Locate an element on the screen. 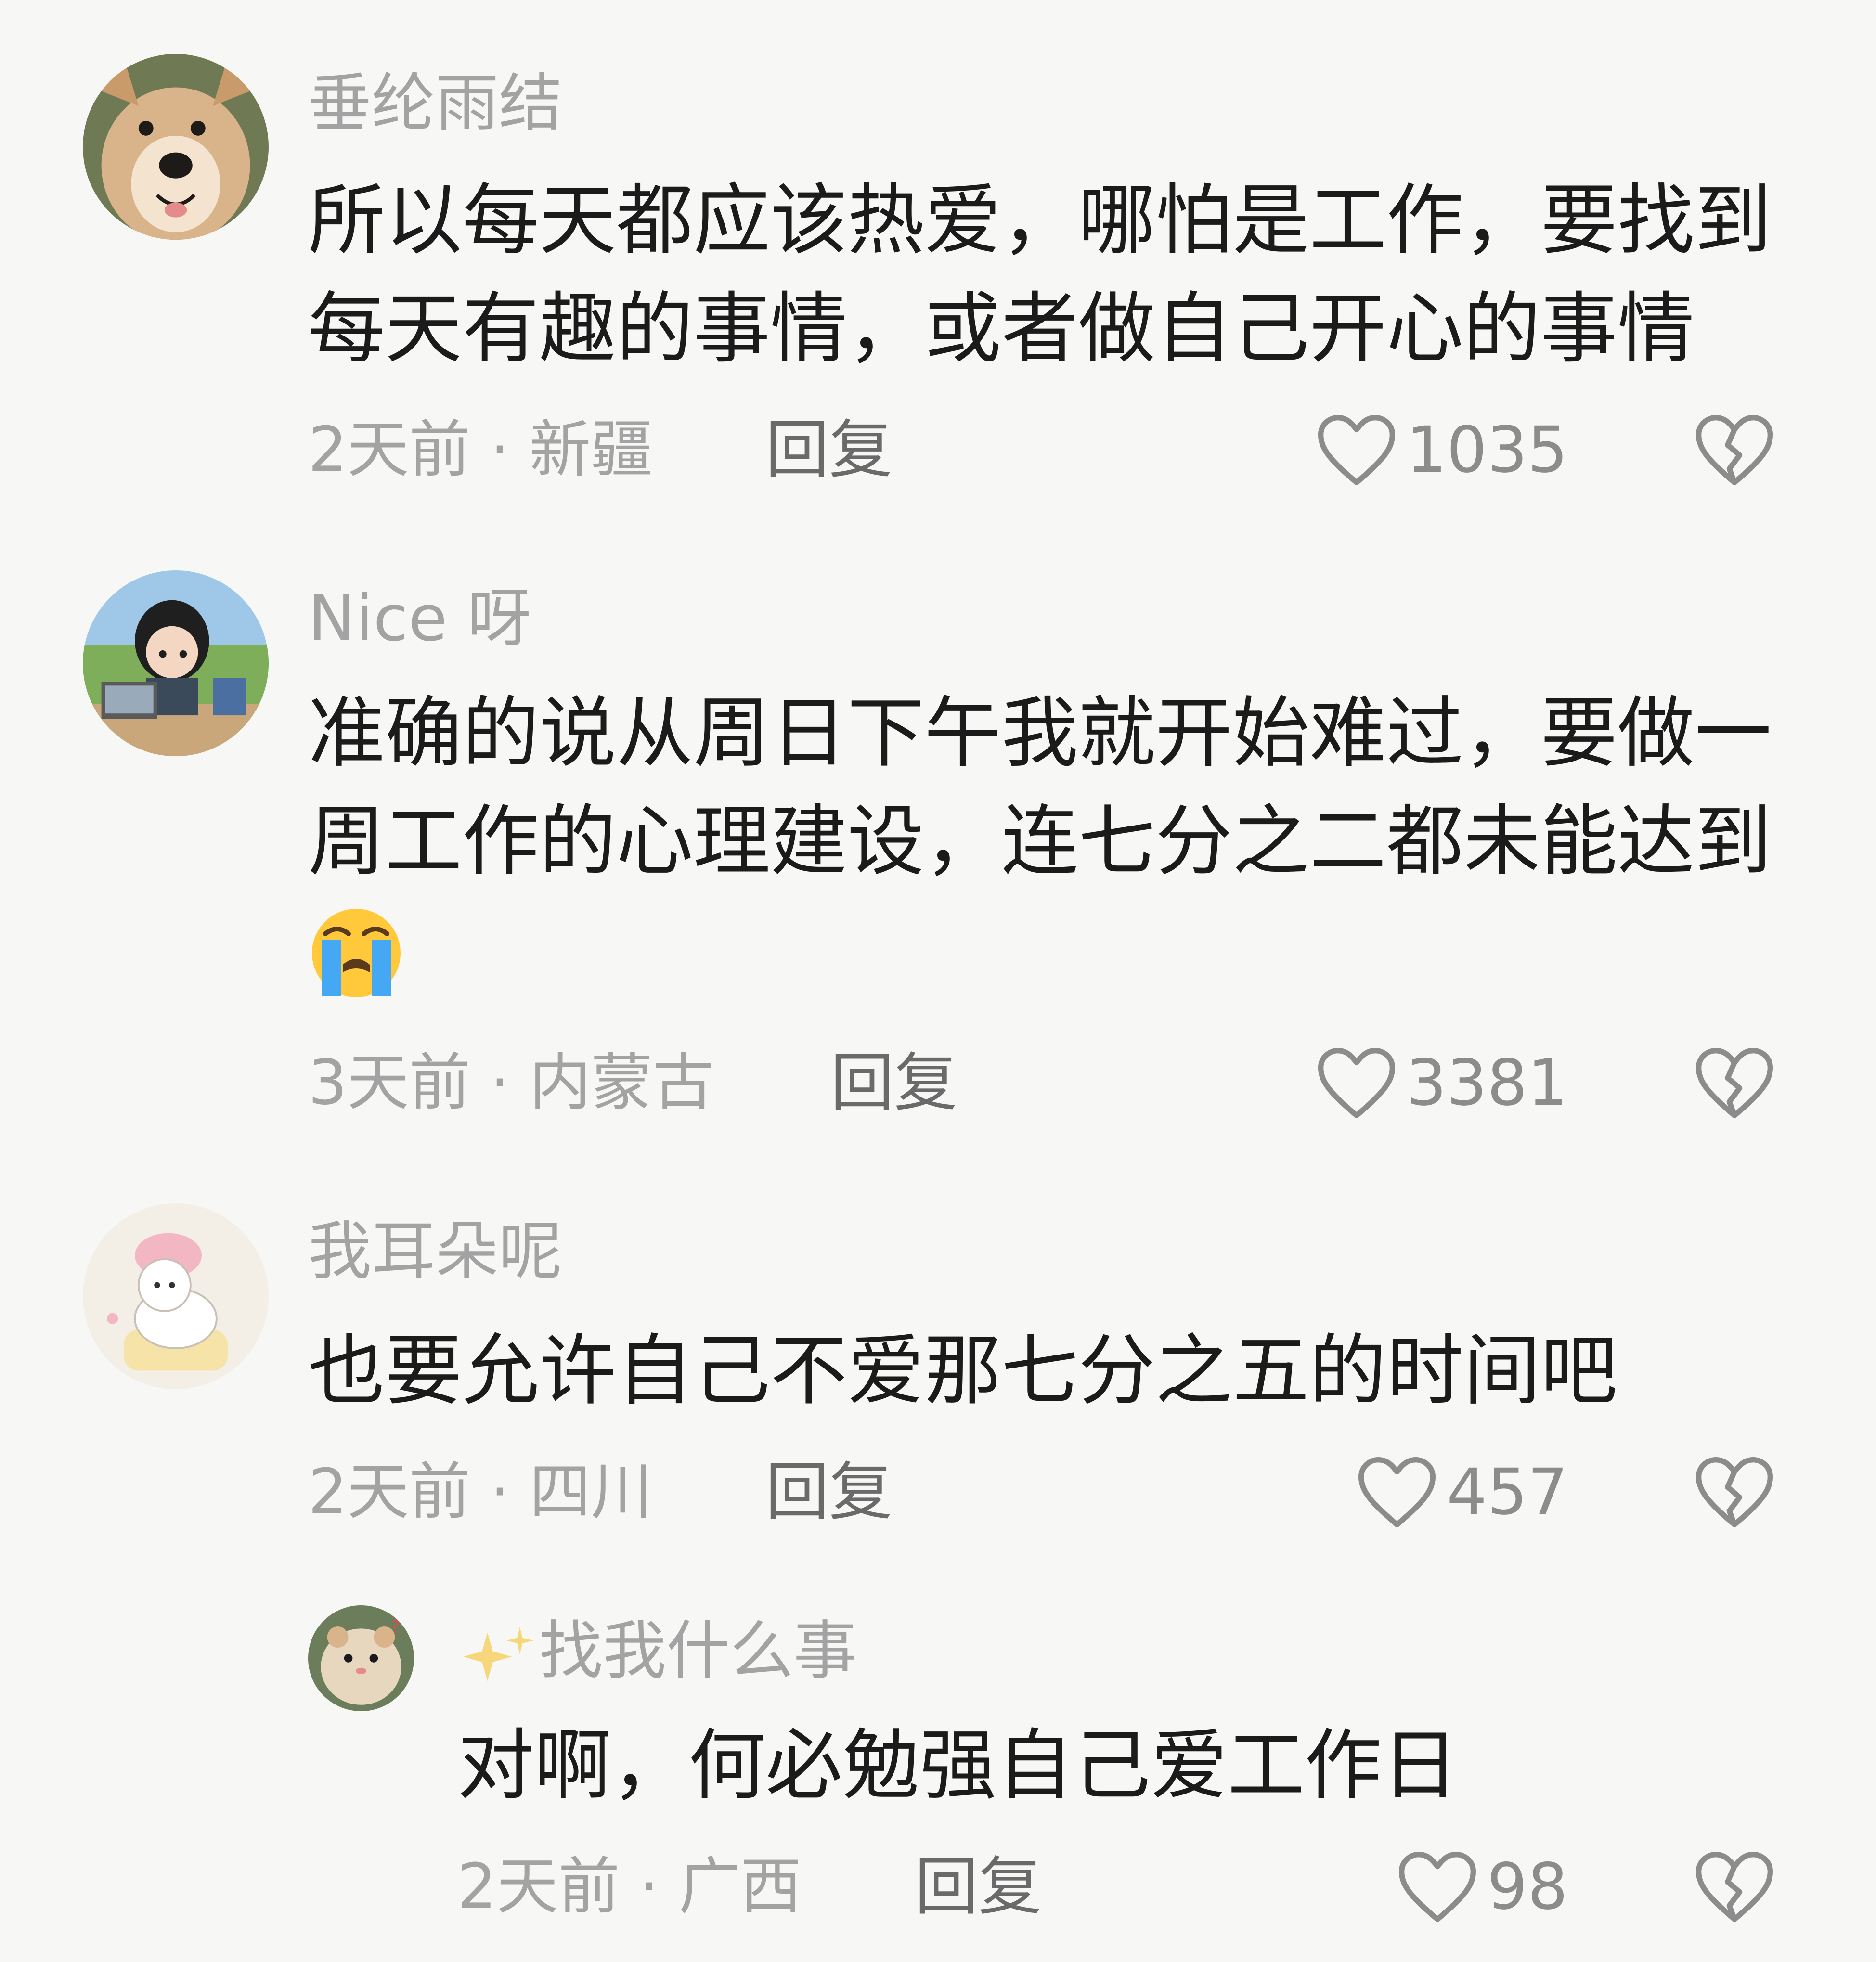 Image resolution: width=1876 pixels, height=1962 pixels. comment-text-line: 准确的说从周日下午我就开始难过，要做一 is located at coordinates (1040, 733).